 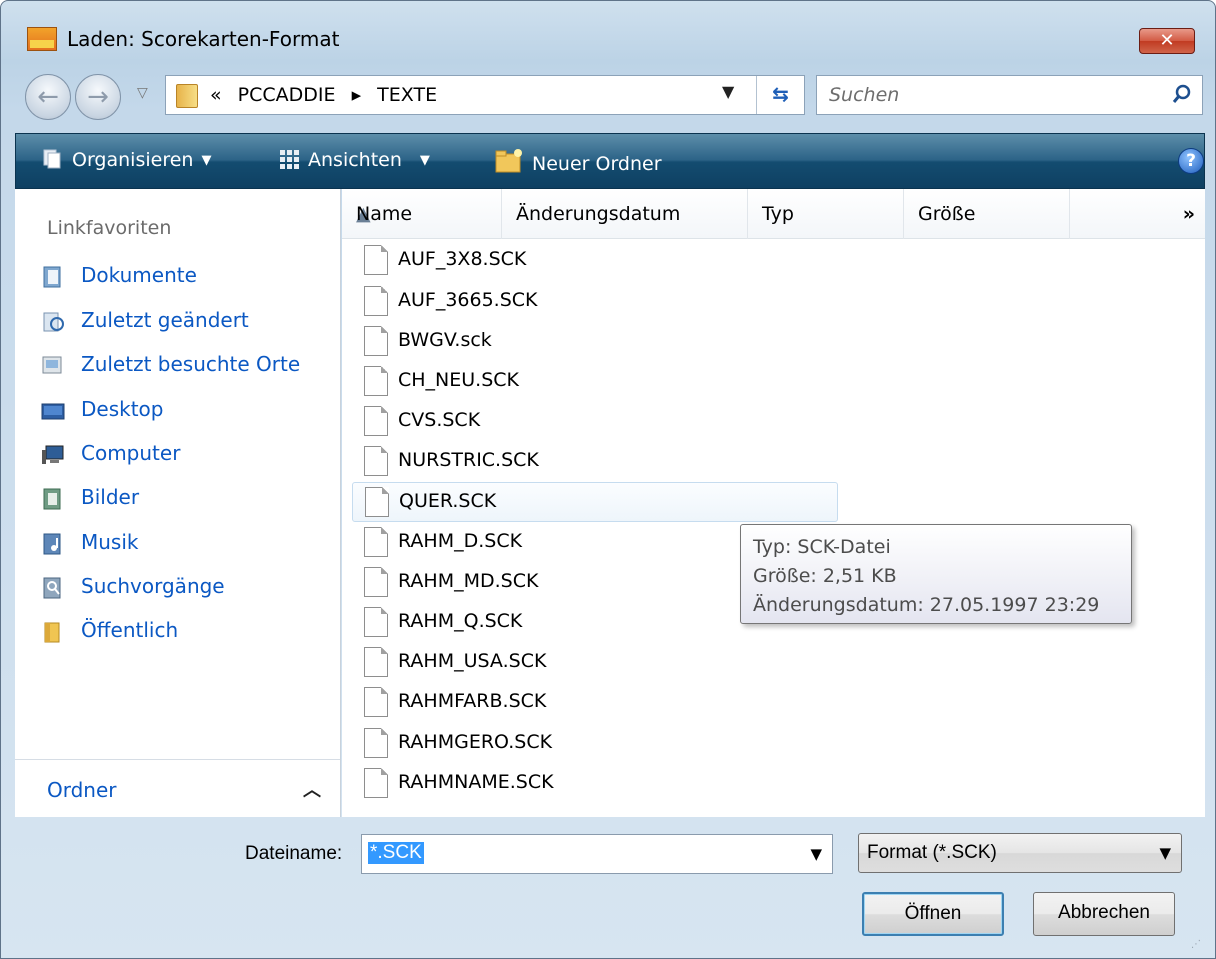 I want to click on breadcrumb: « PCCADDIE ▸ TEXTE, so click(x=328, y=95).